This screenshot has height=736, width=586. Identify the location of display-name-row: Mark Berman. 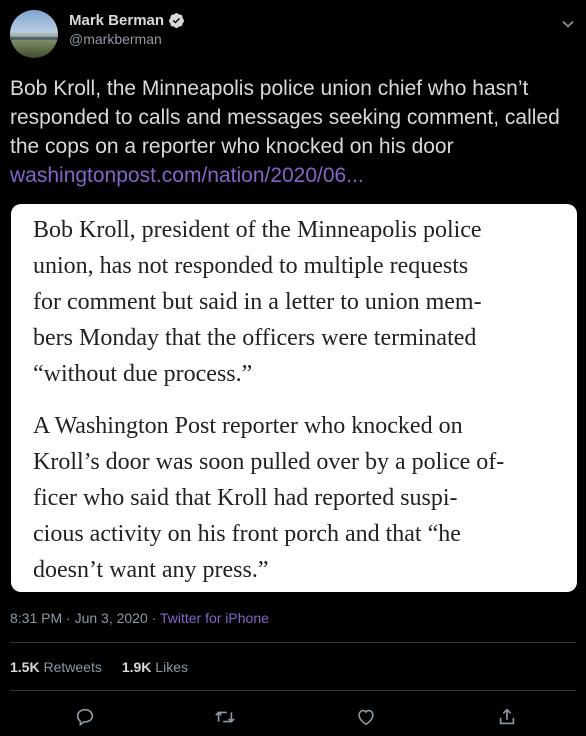
(127, 20).